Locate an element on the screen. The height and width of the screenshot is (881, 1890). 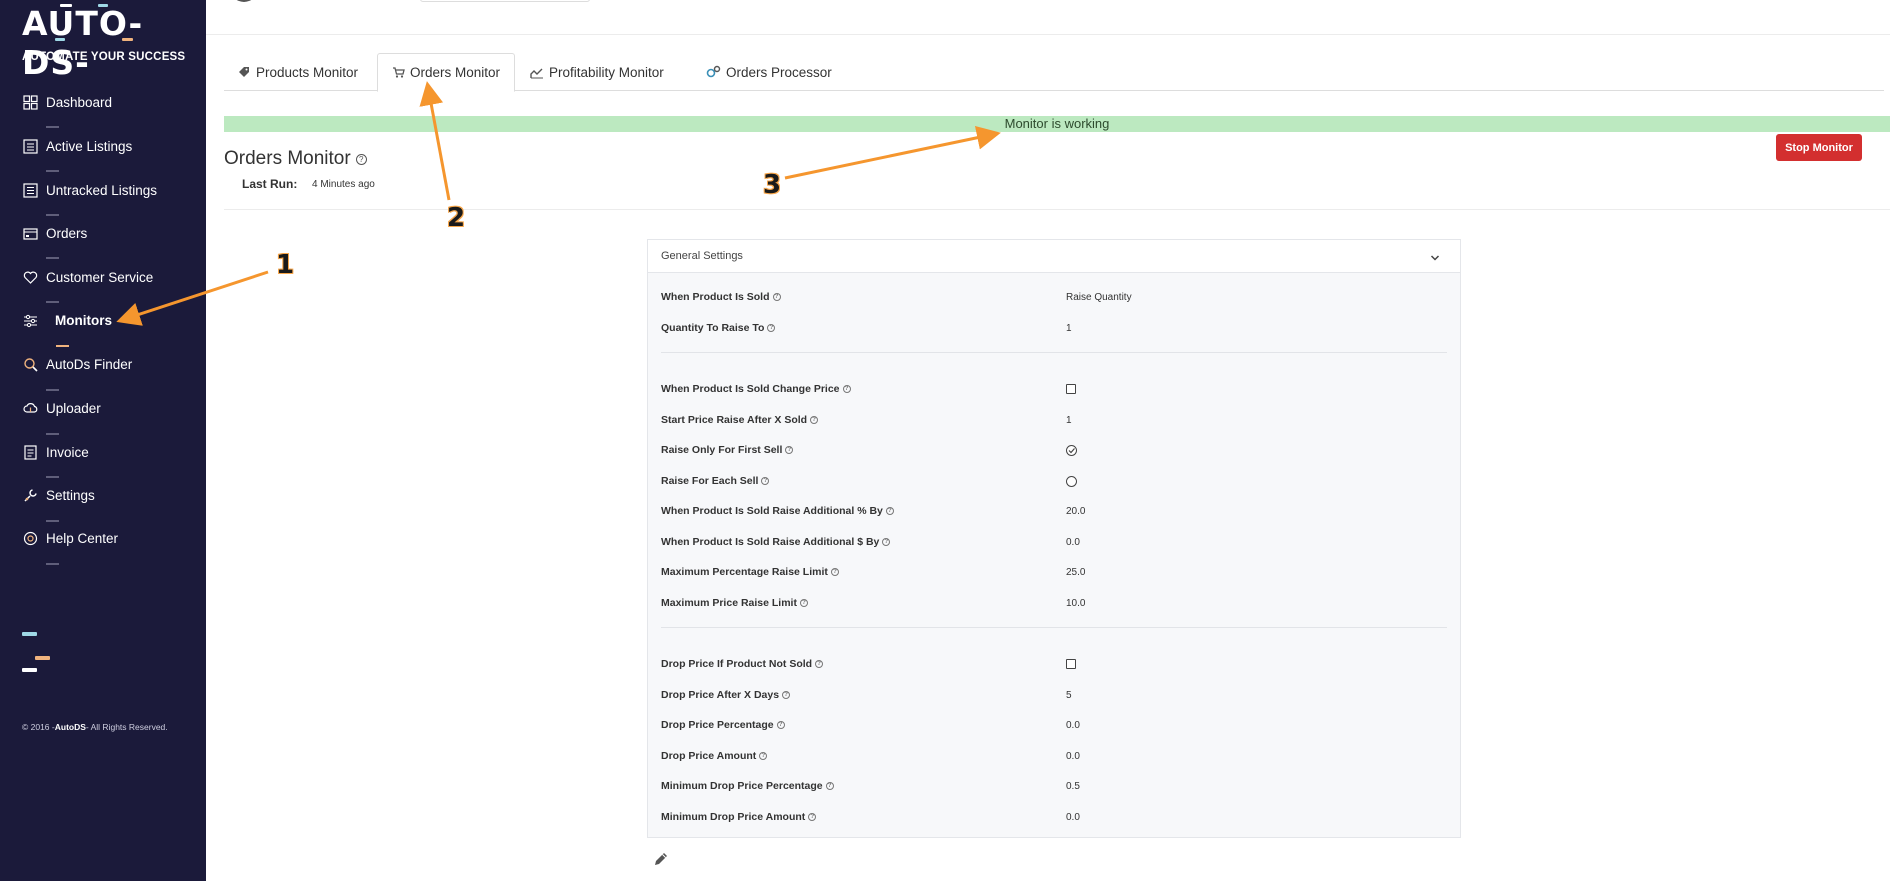
change-price-checkbox is located at coordinates (1071, 389).